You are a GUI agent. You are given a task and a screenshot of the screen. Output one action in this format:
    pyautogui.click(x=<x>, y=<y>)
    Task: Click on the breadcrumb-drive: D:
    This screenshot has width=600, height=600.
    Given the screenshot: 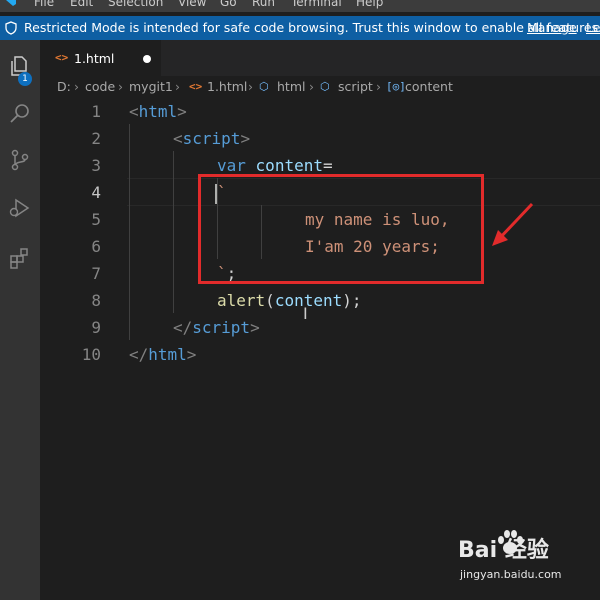 What is the action you would take?
    pyautogui.click(x=64, y=86)
    